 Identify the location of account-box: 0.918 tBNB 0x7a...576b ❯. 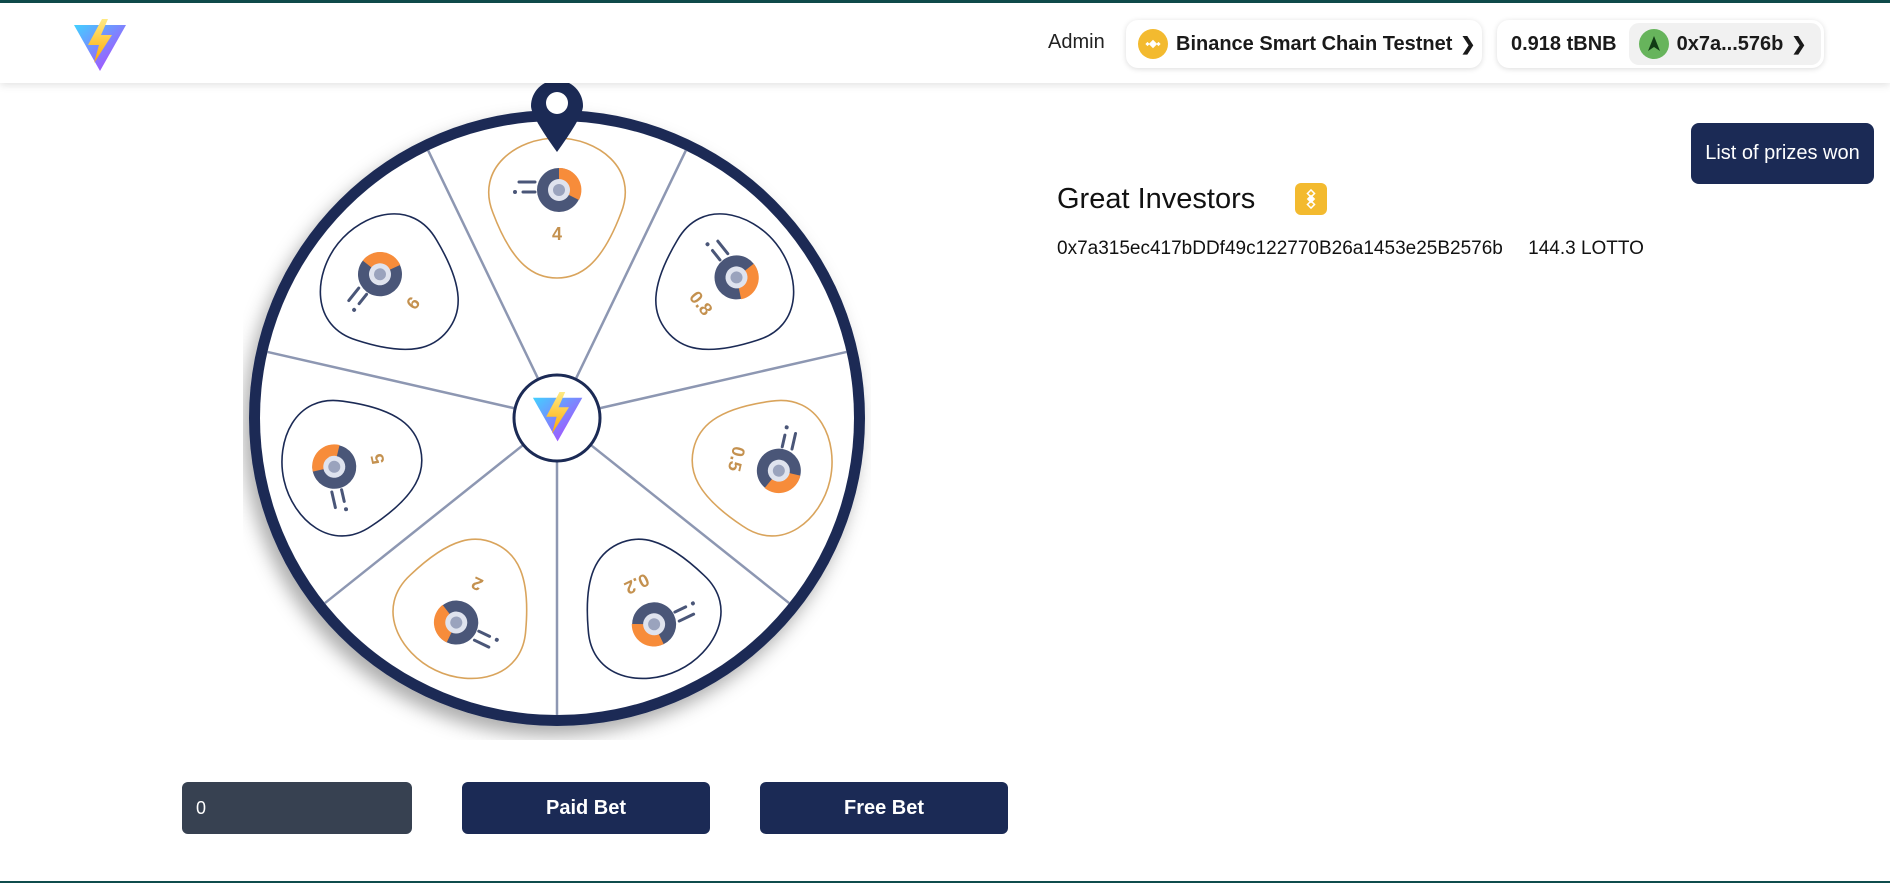
(1660, 44).